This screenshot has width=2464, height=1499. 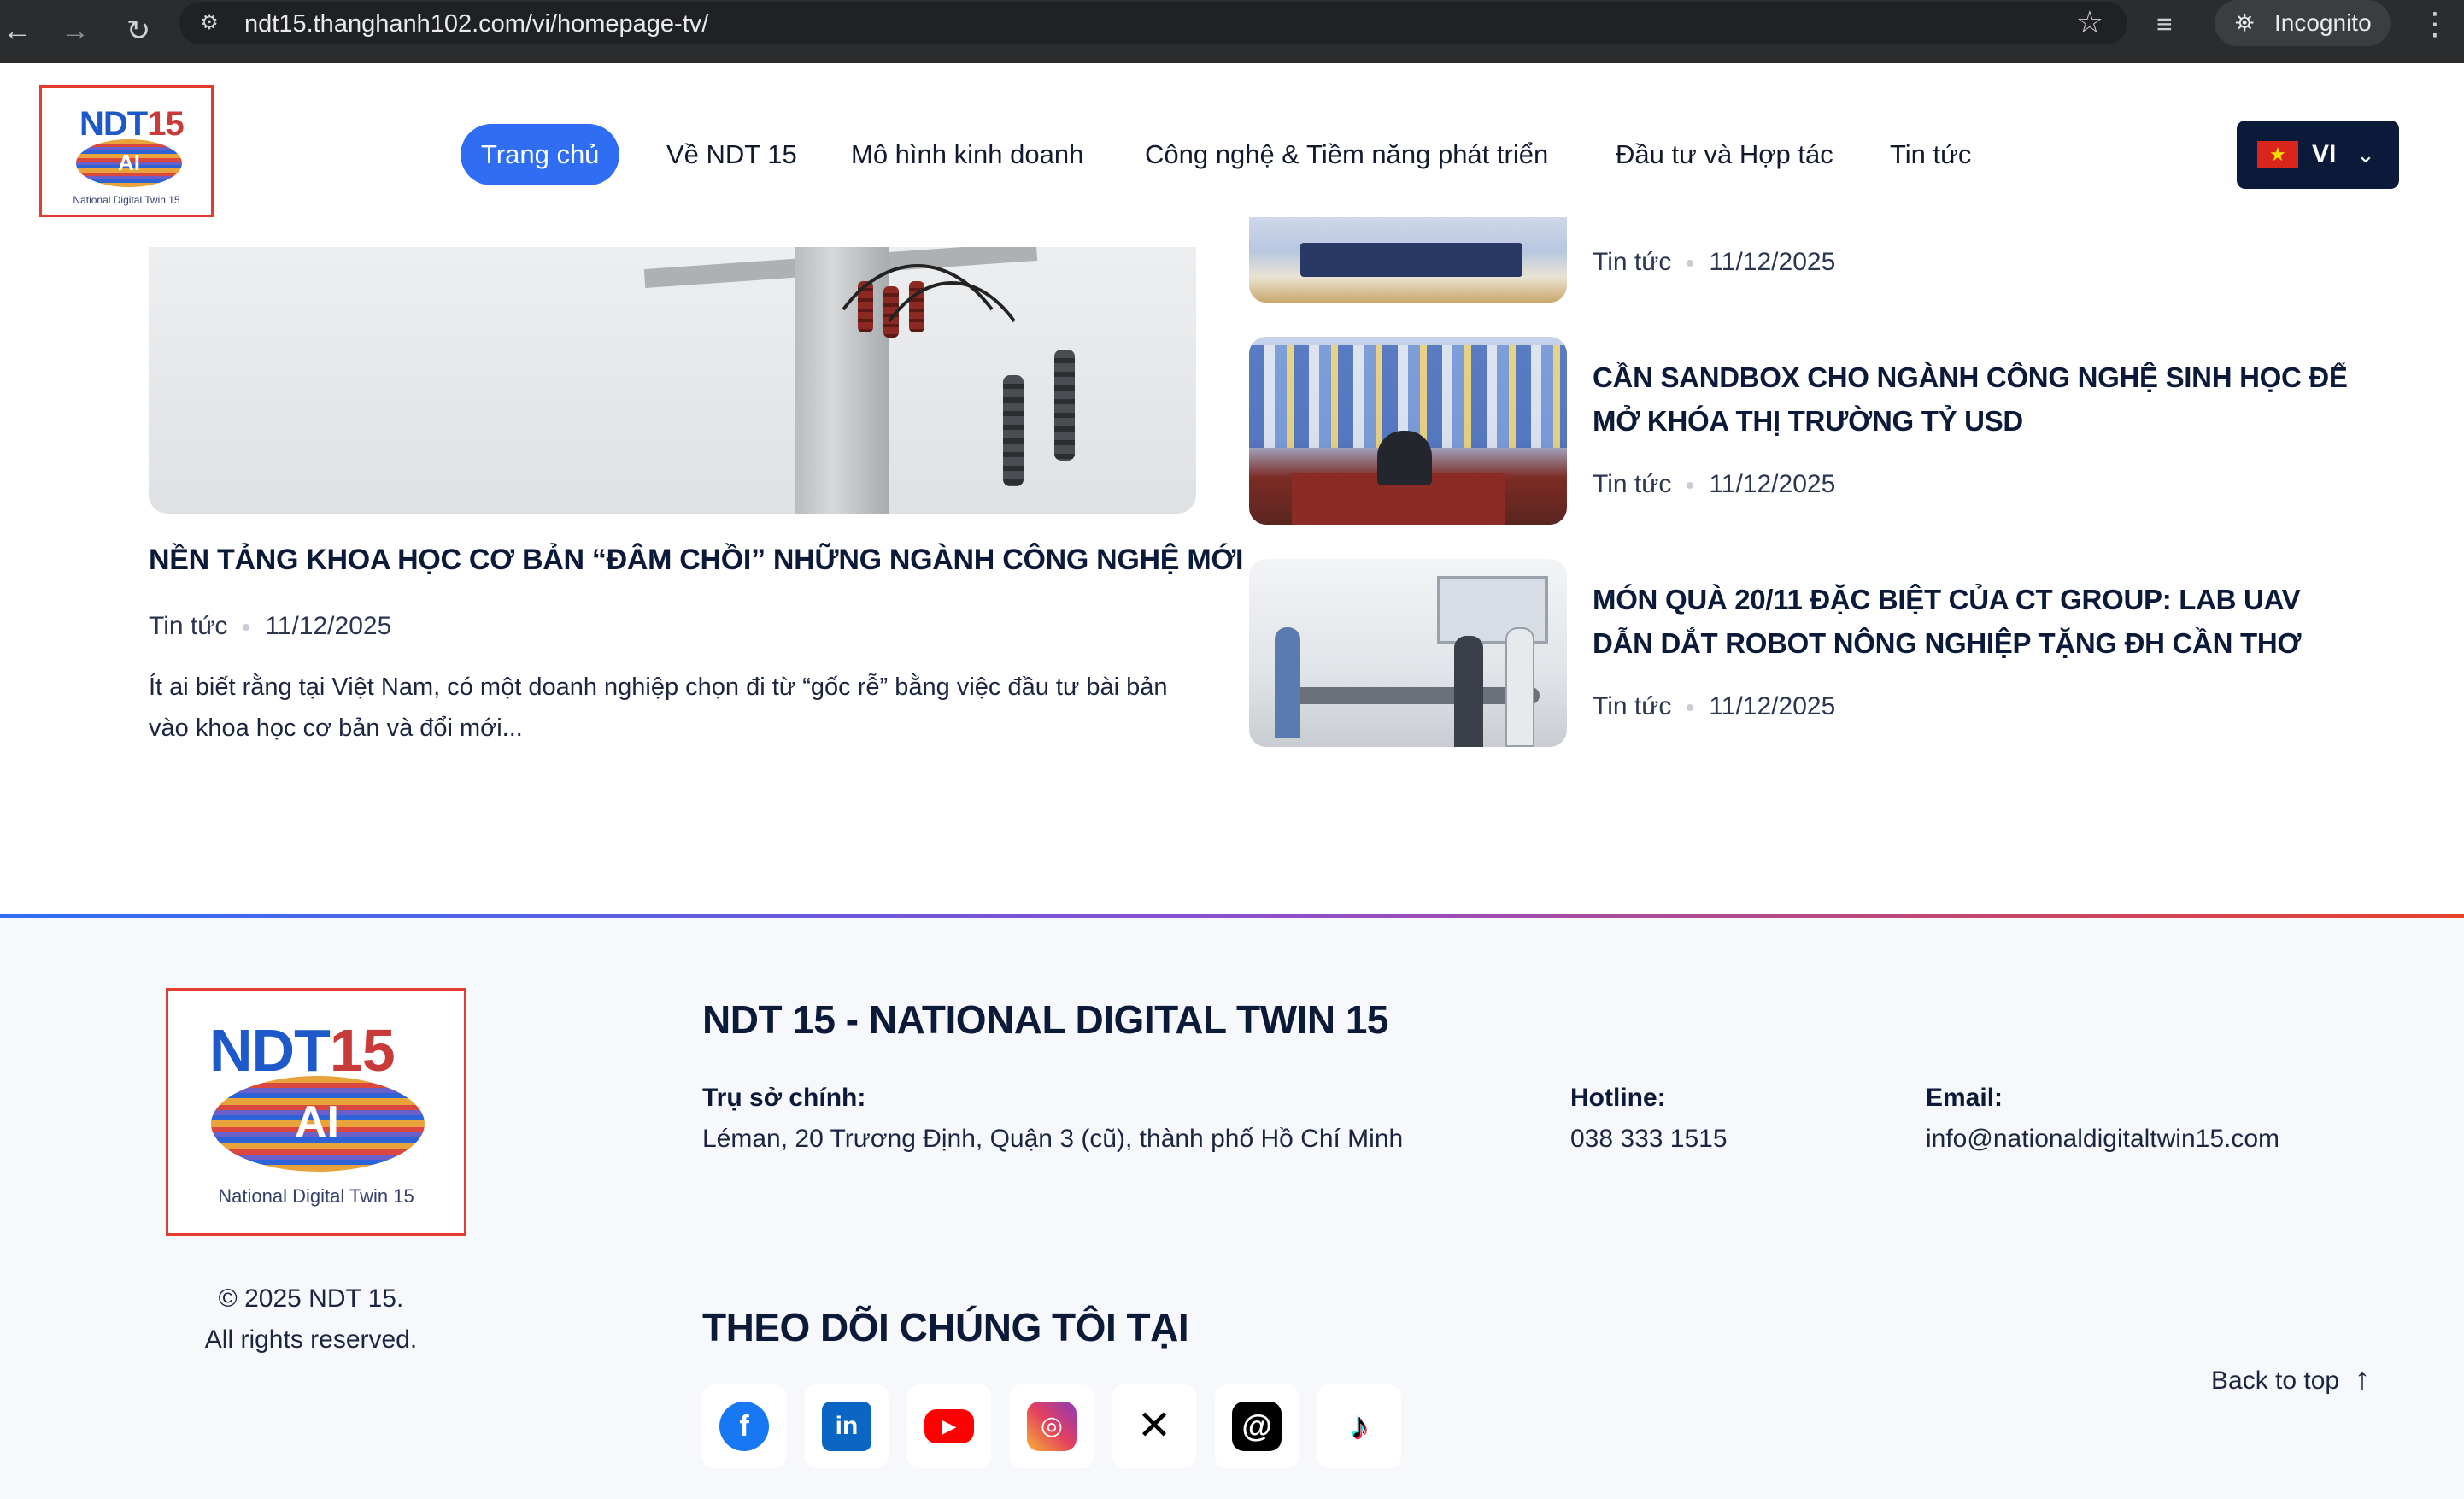 I want to click on incognito-label: Incognito, so click(x=2323, y=22).